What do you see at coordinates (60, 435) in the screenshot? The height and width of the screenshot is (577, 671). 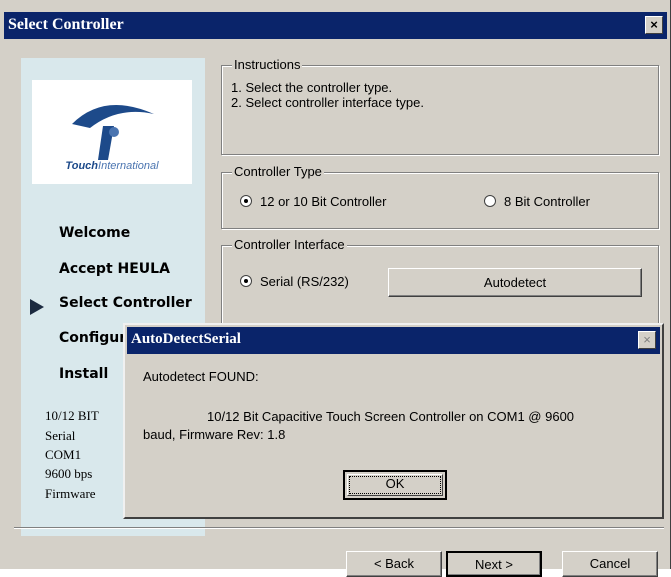 I see `summary-interface: Serial` at bounding box center [60, 435].